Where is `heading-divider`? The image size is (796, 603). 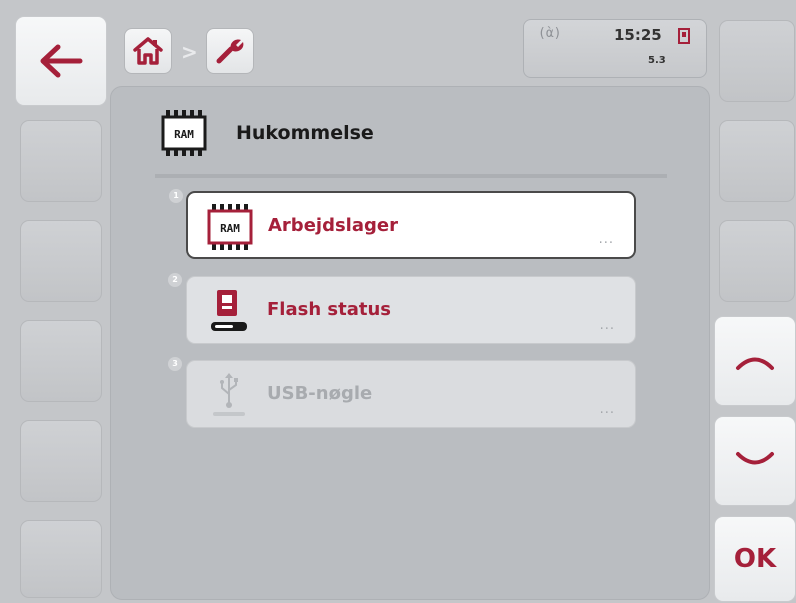
heading-divider is located at coordinates (411, 176).